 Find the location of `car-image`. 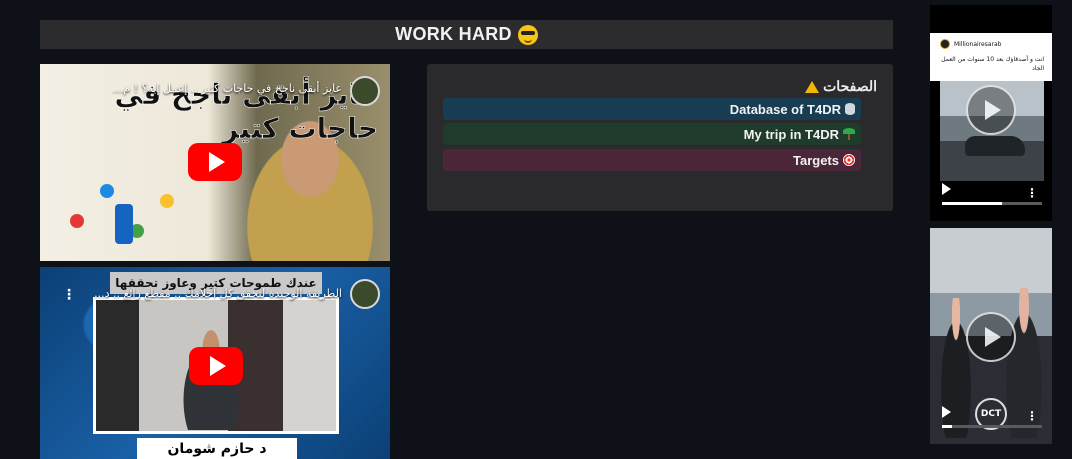

car-image is located at coordinates (995, 146).